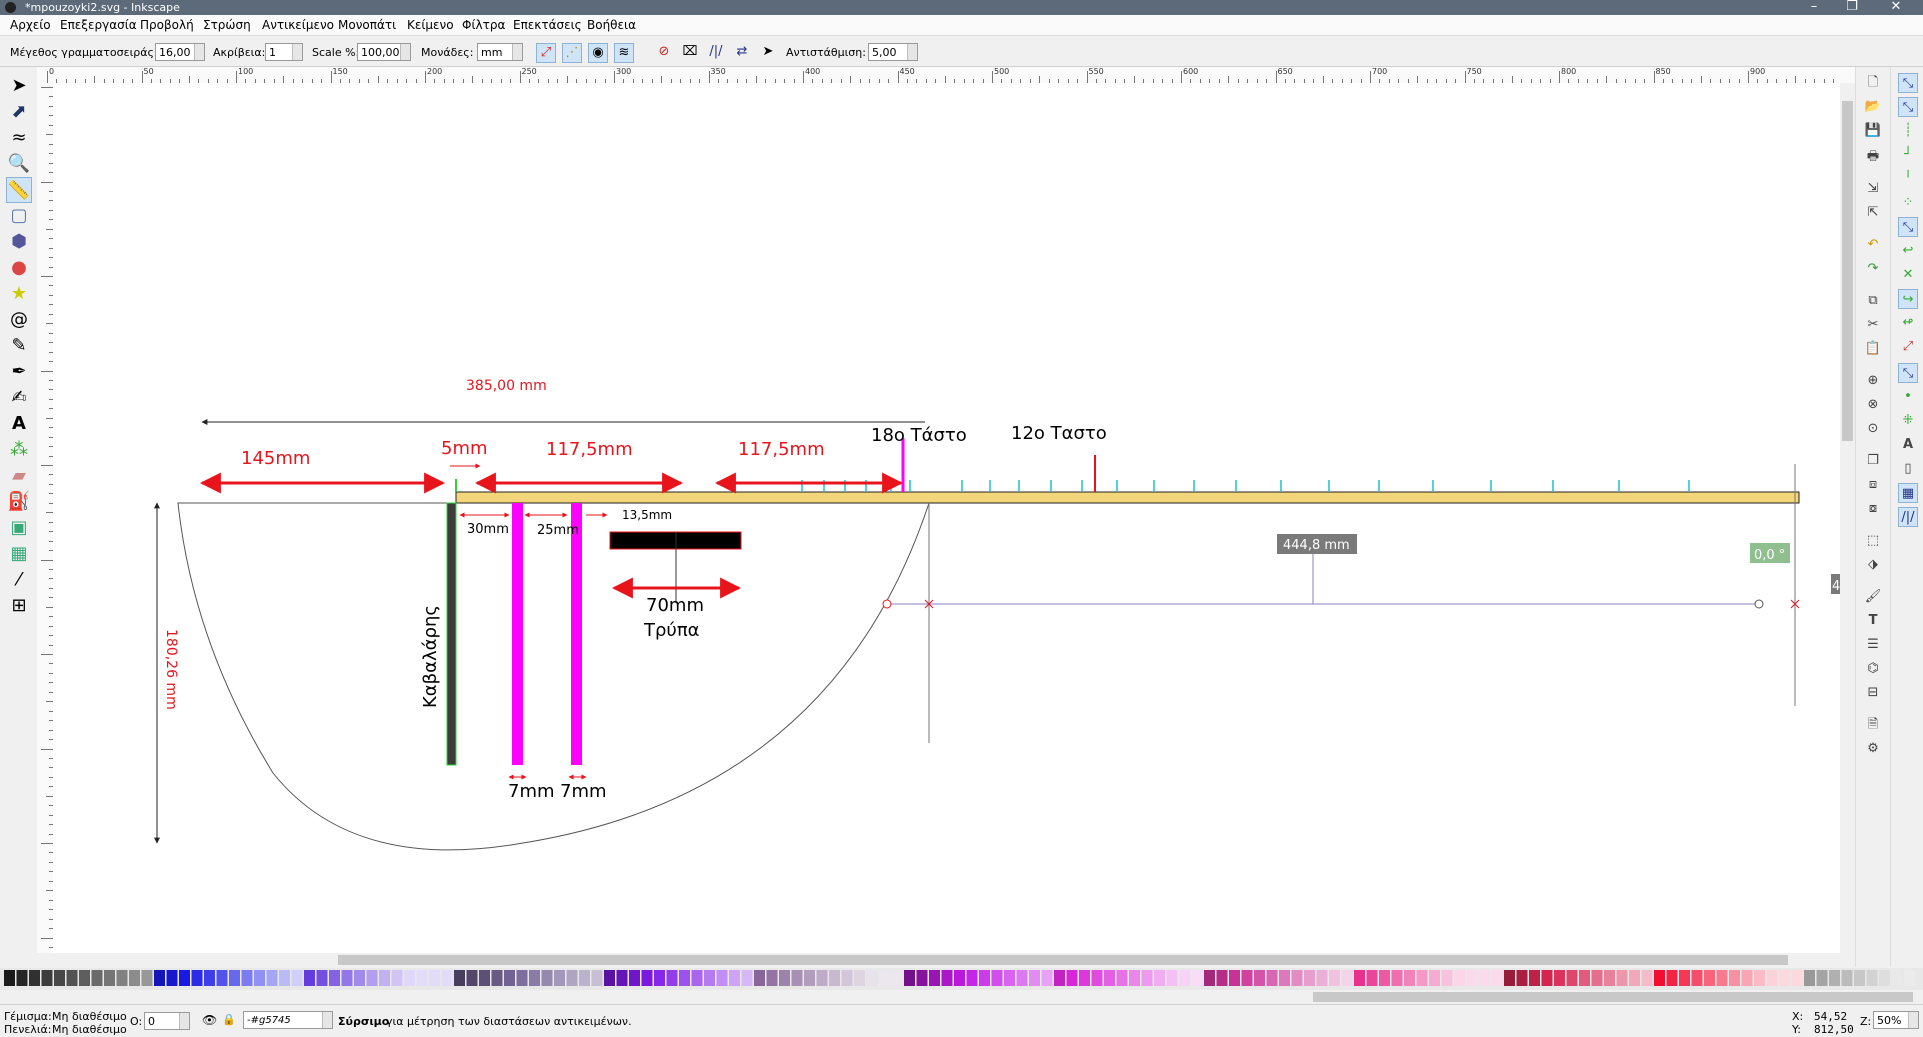  Describe the element at coordinates (1908, 299) in the screenshot. I see `snap-cusp-icon: ↪` at that location.